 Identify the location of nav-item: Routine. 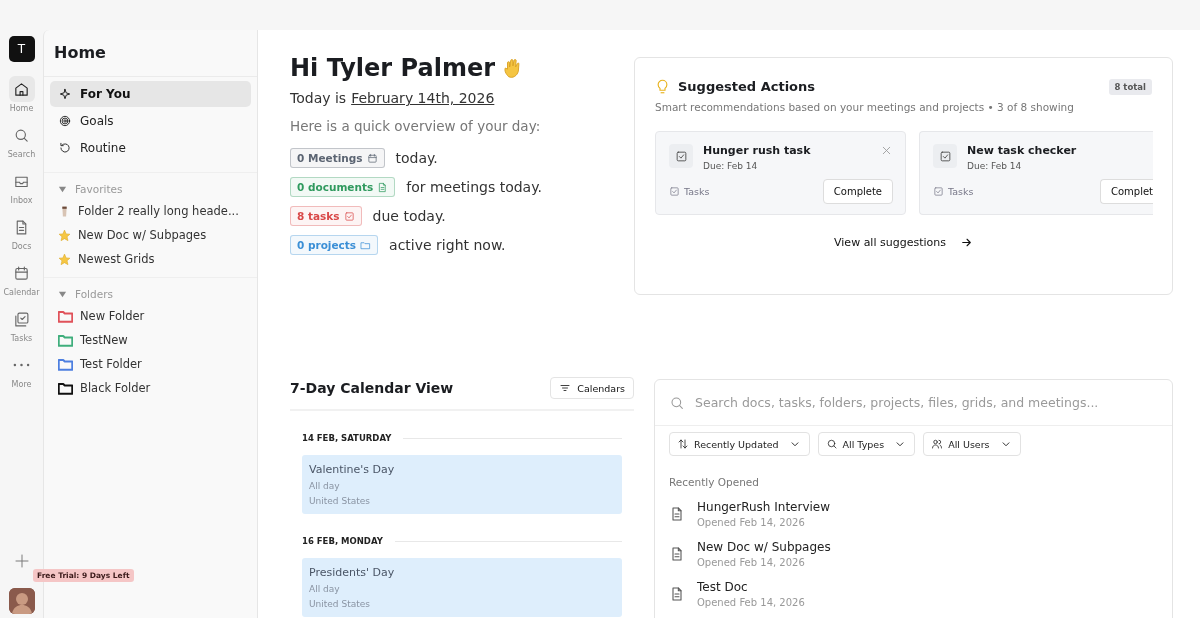
(150, 148).